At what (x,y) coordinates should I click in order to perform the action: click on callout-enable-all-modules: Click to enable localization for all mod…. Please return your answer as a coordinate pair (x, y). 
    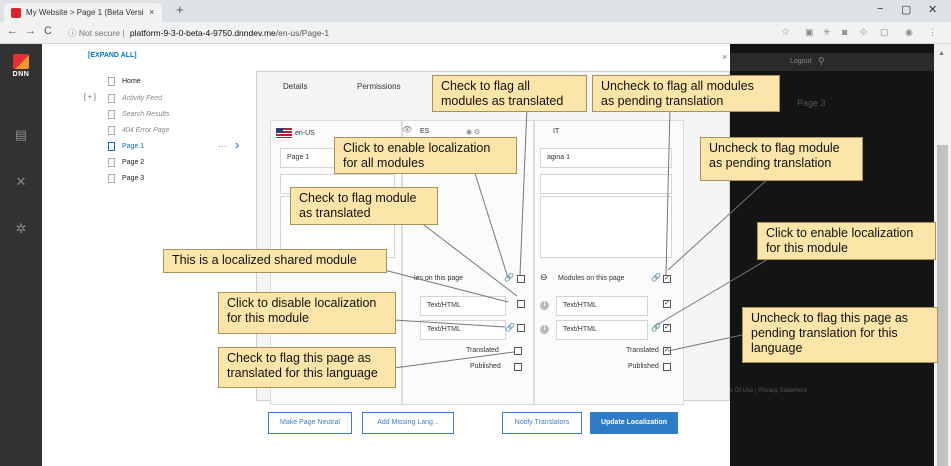
    Looking at the image, I should click on (425, 155).